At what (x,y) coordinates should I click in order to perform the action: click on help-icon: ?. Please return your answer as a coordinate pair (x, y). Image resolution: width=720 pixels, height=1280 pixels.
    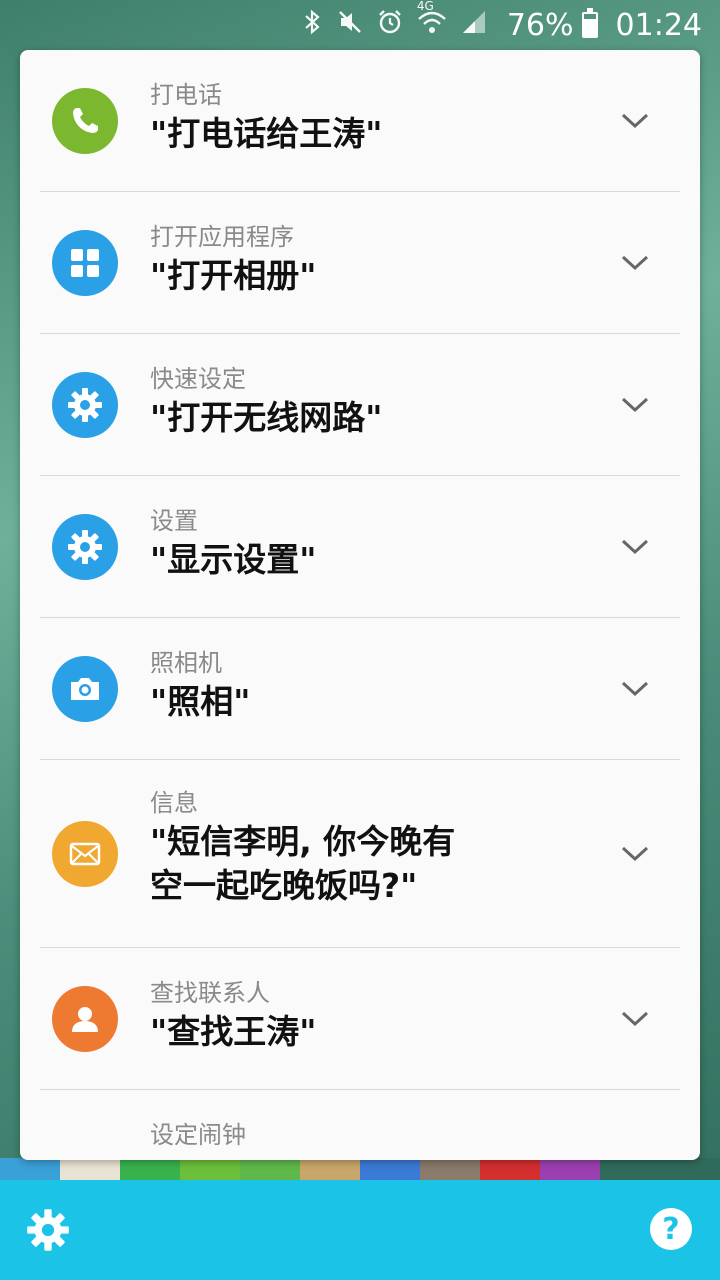
    Looking at the image, I should click on (671, 1229).